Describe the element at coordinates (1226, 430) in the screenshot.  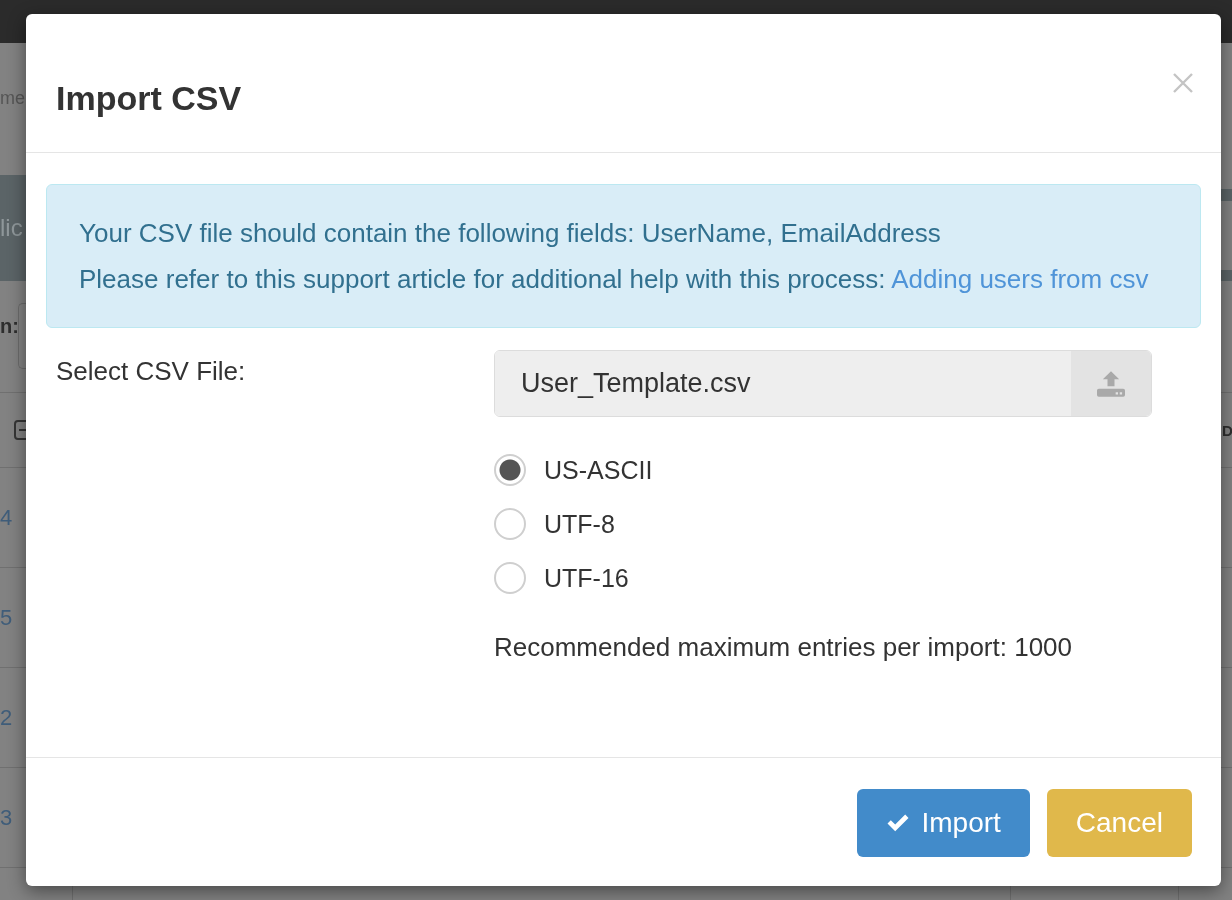
I see `column-header: D` at that location.